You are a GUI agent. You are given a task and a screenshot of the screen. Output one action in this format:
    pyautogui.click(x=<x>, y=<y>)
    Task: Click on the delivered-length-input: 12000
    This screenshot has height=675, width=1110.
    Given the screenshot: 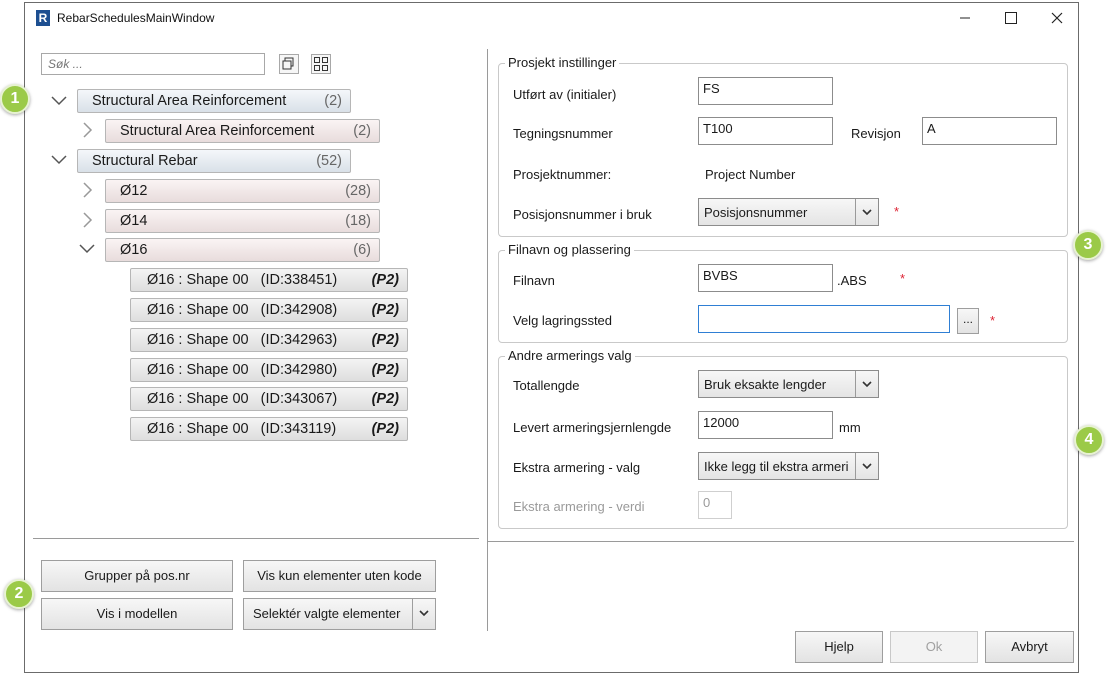 What is the action you would take?
    pyautogui.click(x=765, y=425)
    